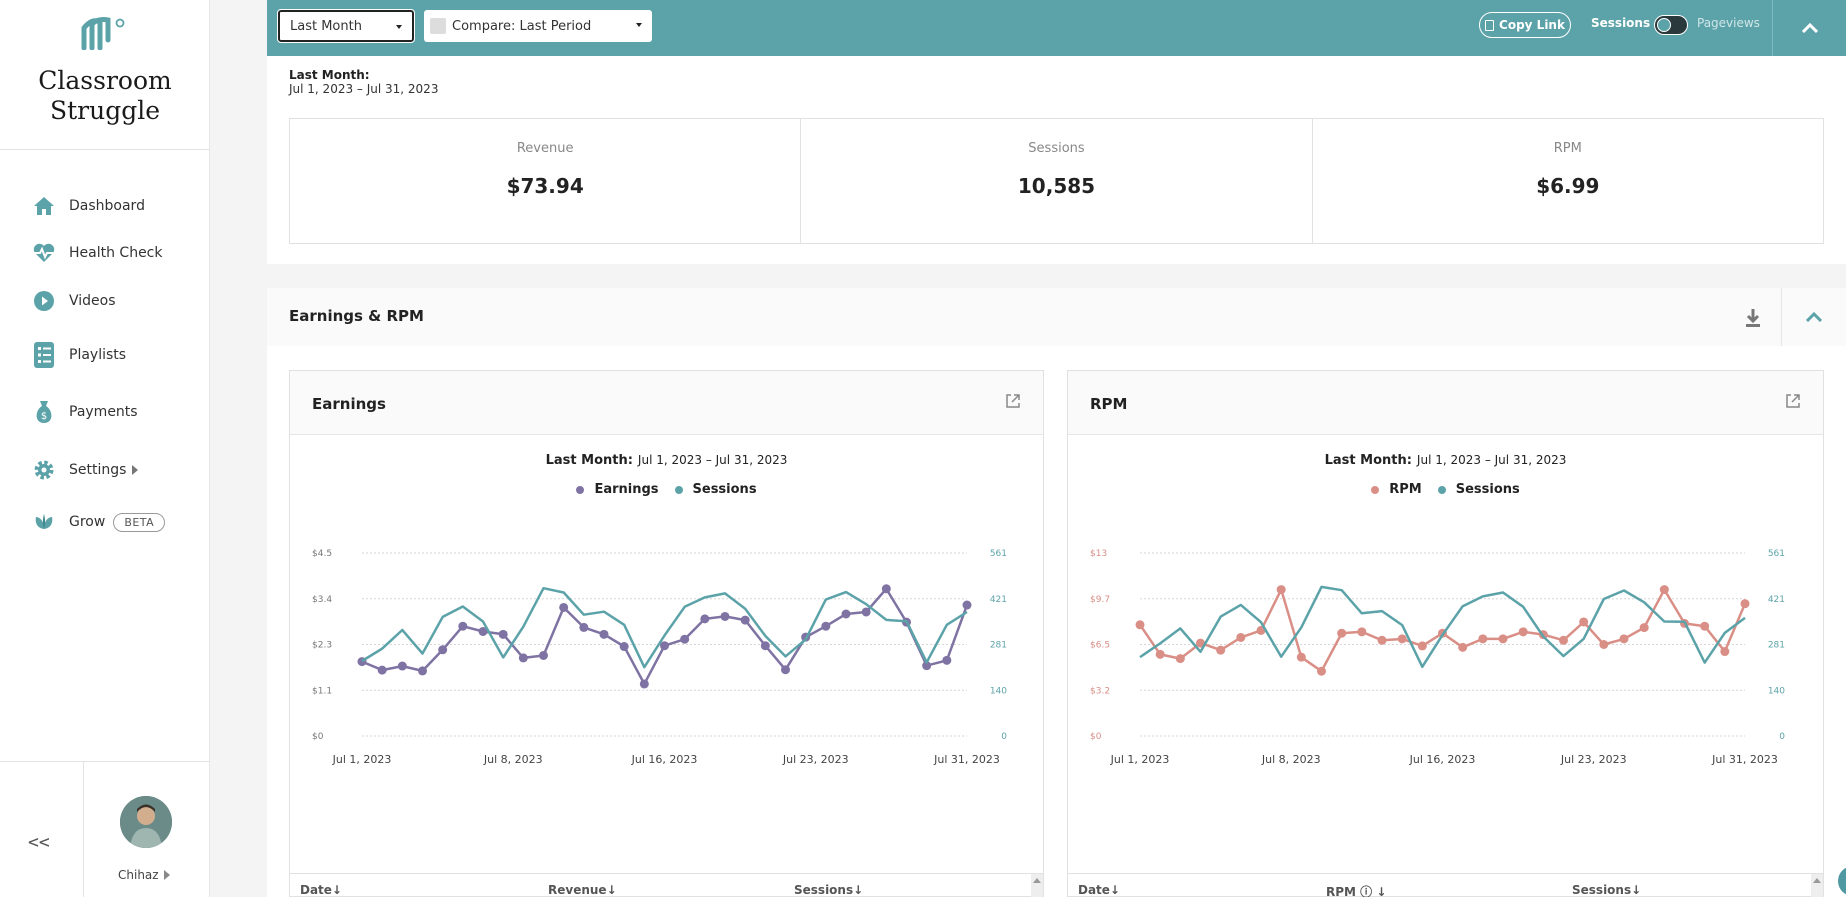 The image size is (1846, 897). What do you see at coordinates (97, 253) in the screenshot?
I see `sidebar-item-health-check: Health Check` at bounding box center [97, 253].